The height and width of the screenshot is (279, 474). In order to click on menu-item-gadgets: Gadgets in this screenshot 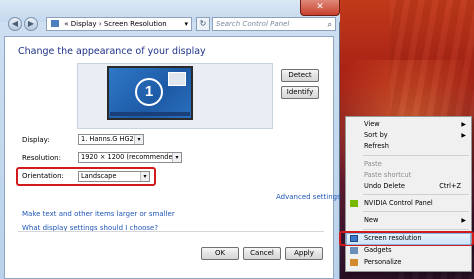, I will do `click(408, 250)`.